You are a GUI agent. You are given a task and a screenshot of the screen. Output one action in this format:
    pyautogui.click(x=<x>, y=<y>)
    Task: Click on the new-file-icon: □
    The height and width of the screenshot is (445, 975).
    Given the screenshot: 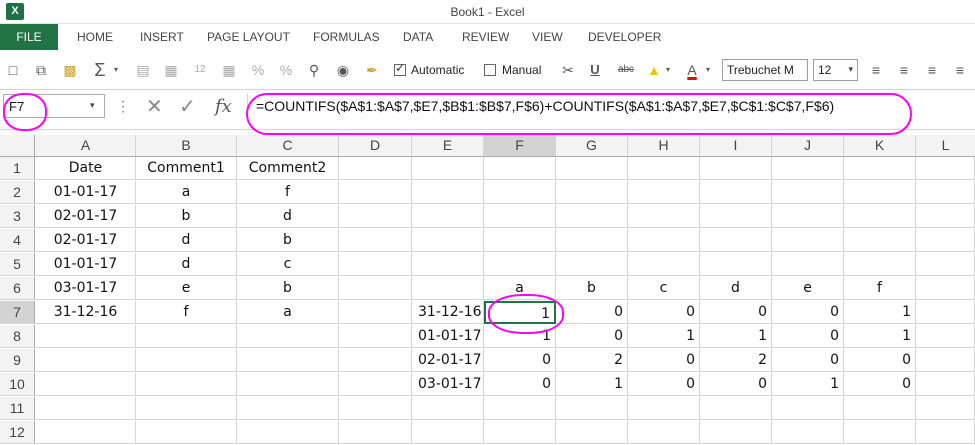 What is the action you would take?
    pyautogui.click(x=13, y=70)
    